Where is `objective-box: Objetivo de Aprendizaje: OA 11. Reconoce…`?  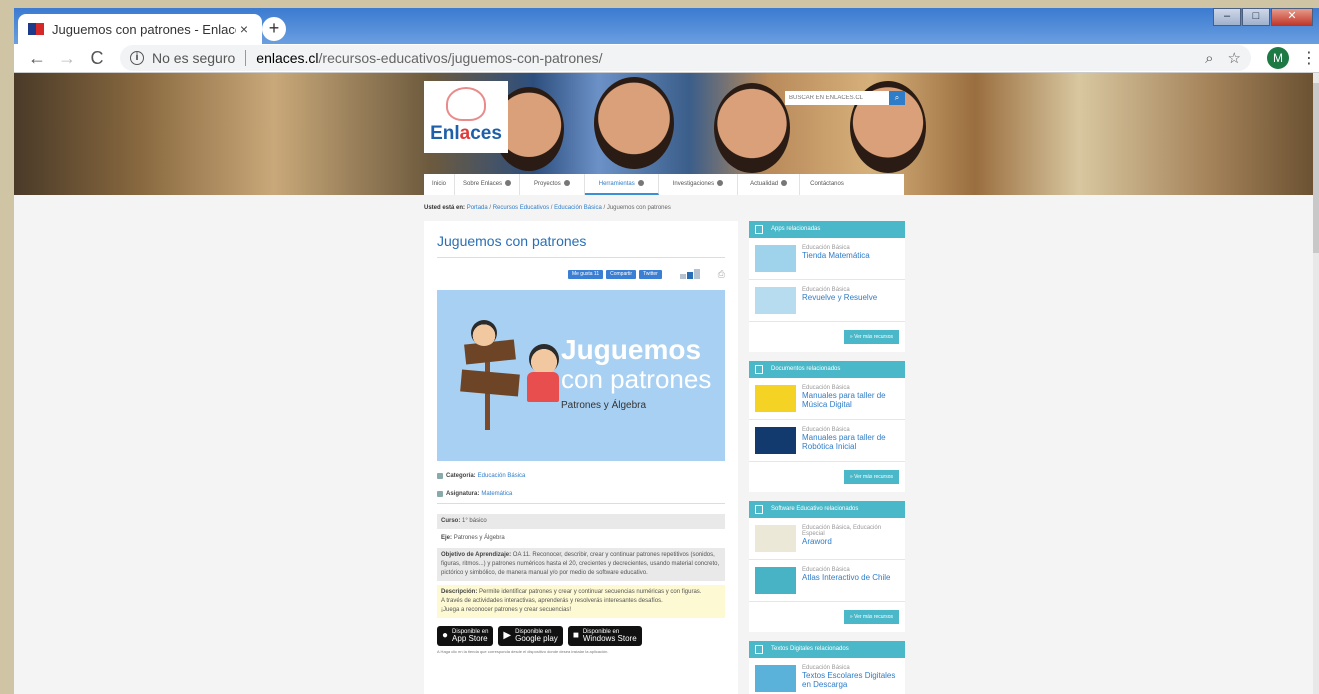 objective-box: Objetivo de Aprendizaje: OA 11. Reconoce… is located at coordinates (581, 564).